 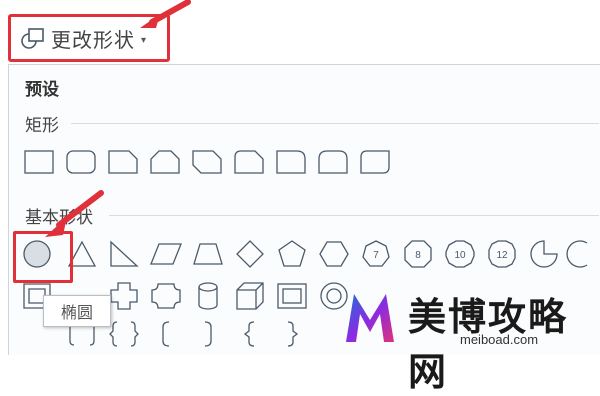 I want to click on left-brace-shape, so click(x=250, y=334).